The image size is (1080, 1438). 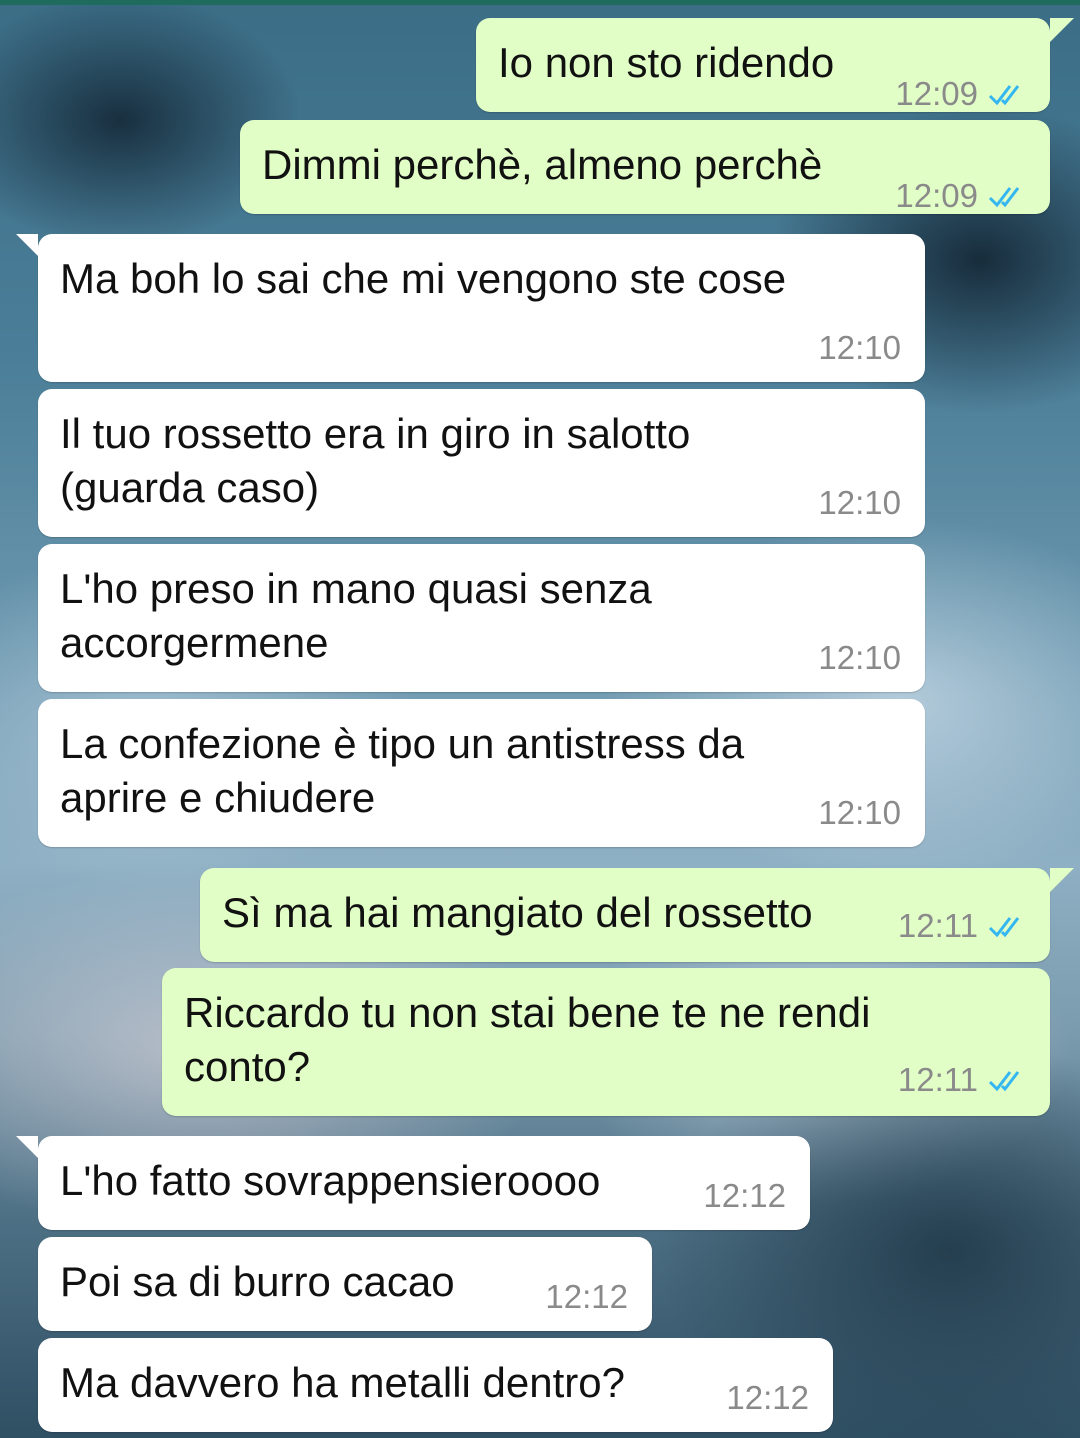 What do you see at coordinates (666, 62) in the screenshot?
I see `message-text: Io non sto ridendo` at bounding box center [666, 62].